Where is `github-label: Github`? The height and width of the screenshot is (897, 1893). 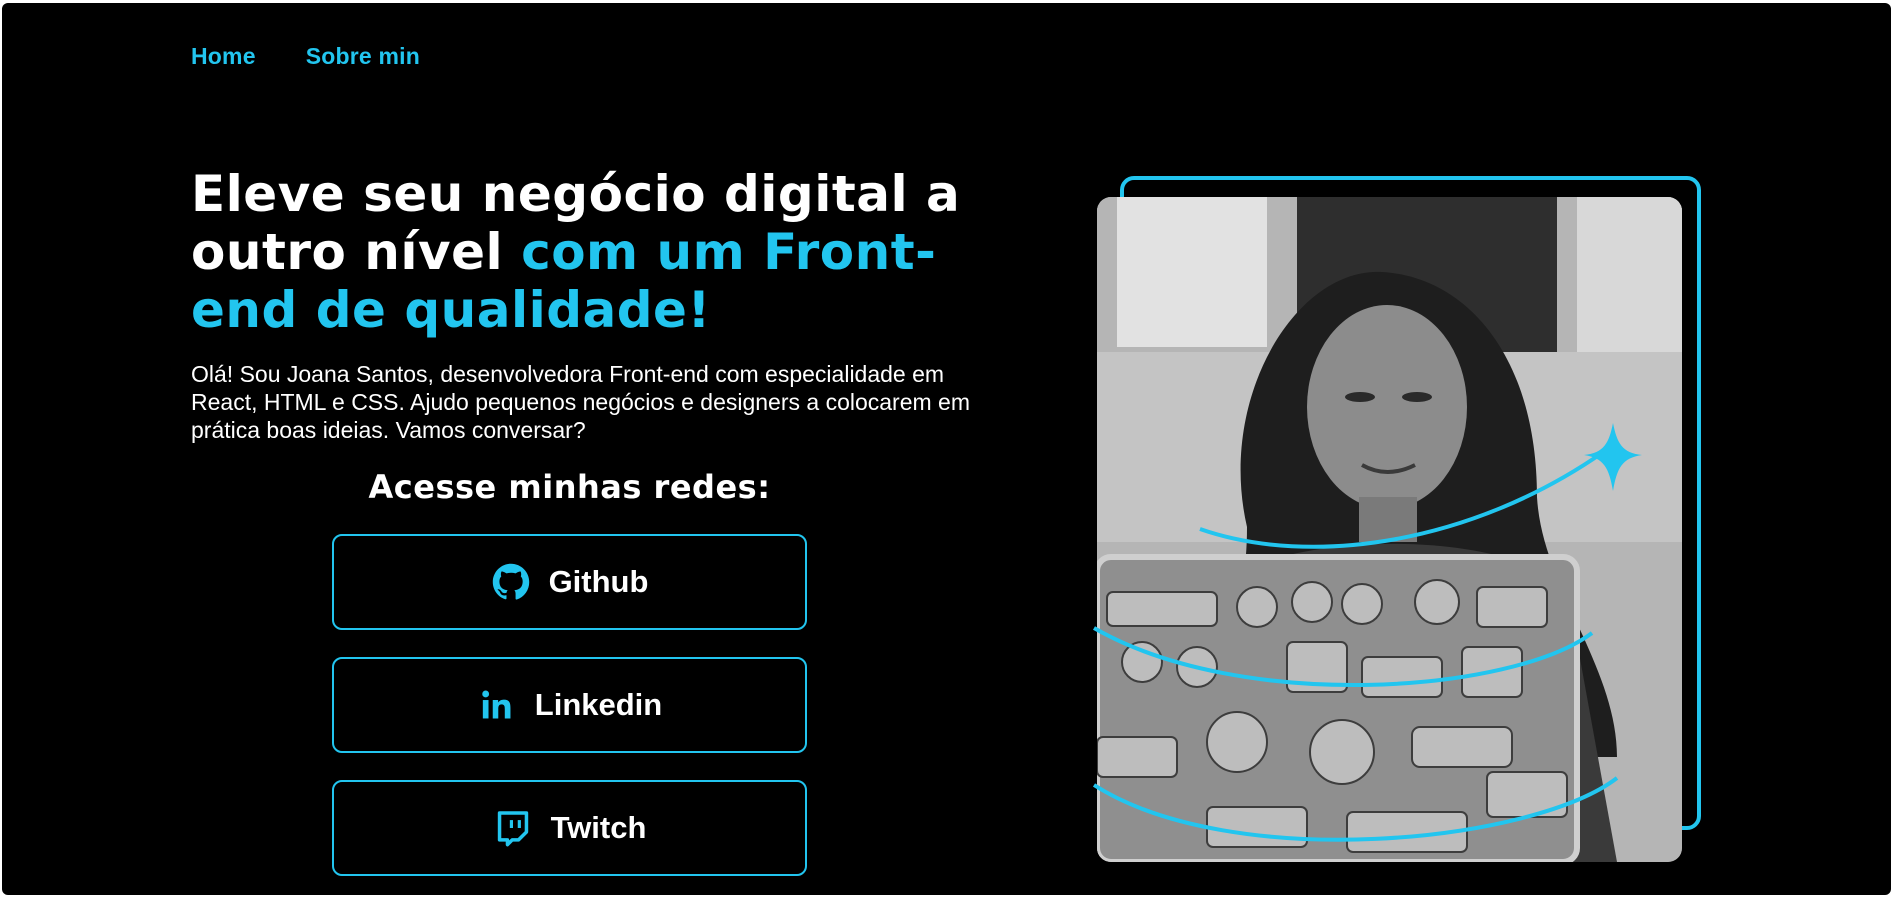 github-label: Github is located at coordinates (598, 581).